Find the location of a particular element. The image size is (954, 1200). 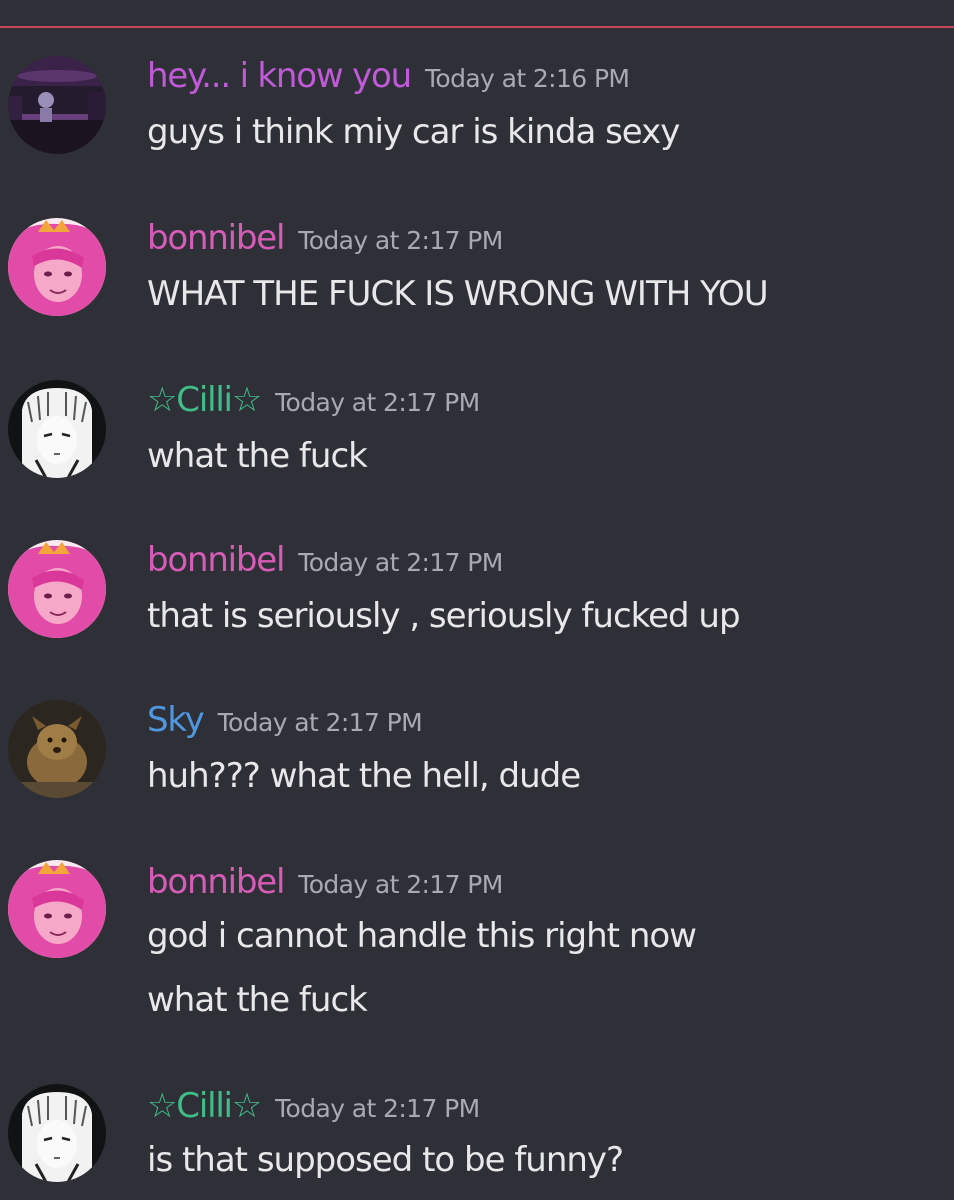

message-text: guys i think miy car is kinda sexy is located at coordinates (413, 132).